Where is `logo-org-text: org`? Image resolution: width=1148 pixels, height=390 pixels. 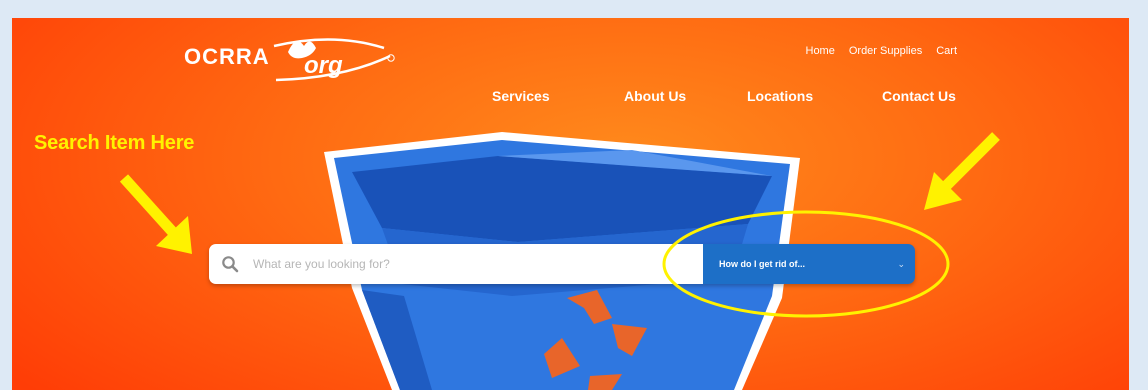 logo-org-text: org is located at coordinates (323, 65).